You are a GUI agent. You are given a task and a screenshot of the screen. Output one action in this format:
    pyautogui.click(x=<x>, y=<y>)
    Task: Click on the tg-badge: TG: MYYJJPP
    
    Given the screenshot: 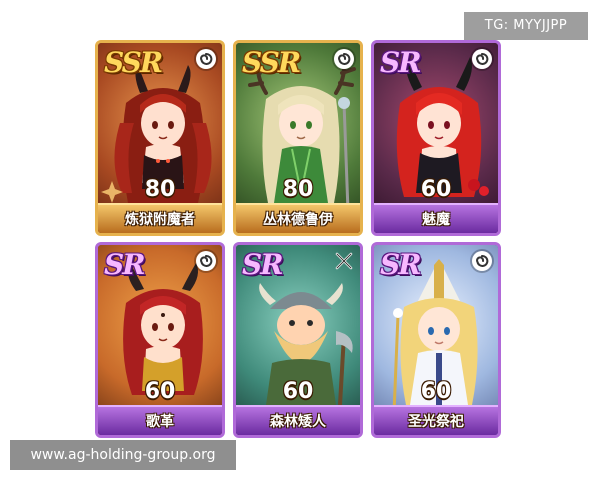 What is the action you would take?
    pyautogui.click(x=526, y=26)
    